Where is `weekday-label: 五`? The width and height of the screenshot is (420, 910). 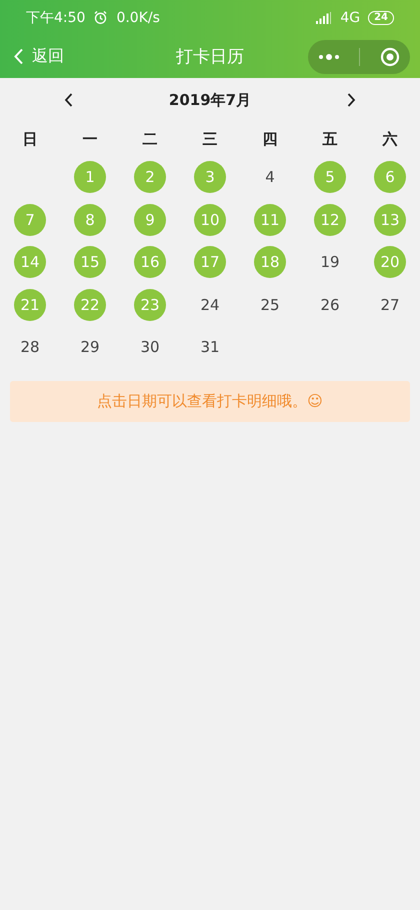
weekday-label: 五 is located at coordinates (330, 139).